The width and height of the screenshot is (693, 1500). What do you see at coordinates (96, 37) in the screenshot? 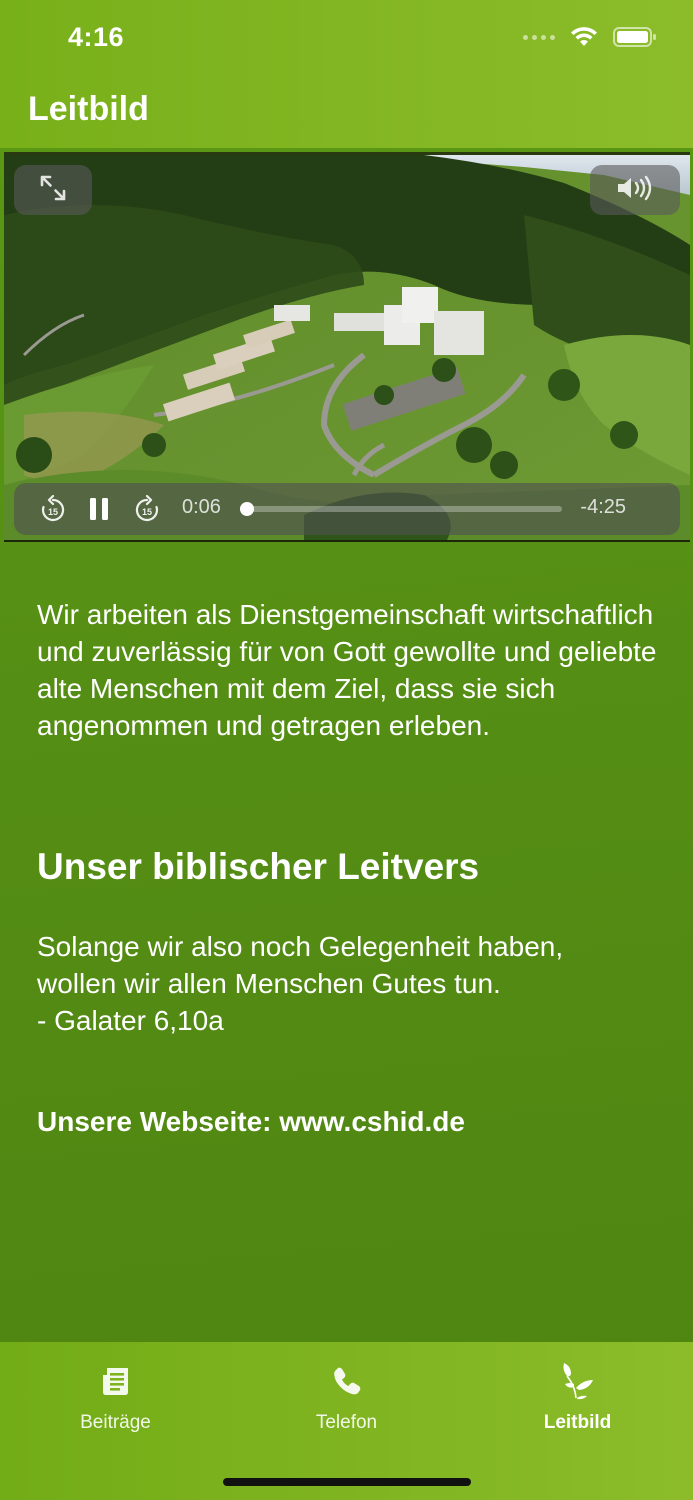
I see `status-time: 4:16` at bounding box center [96, 37].